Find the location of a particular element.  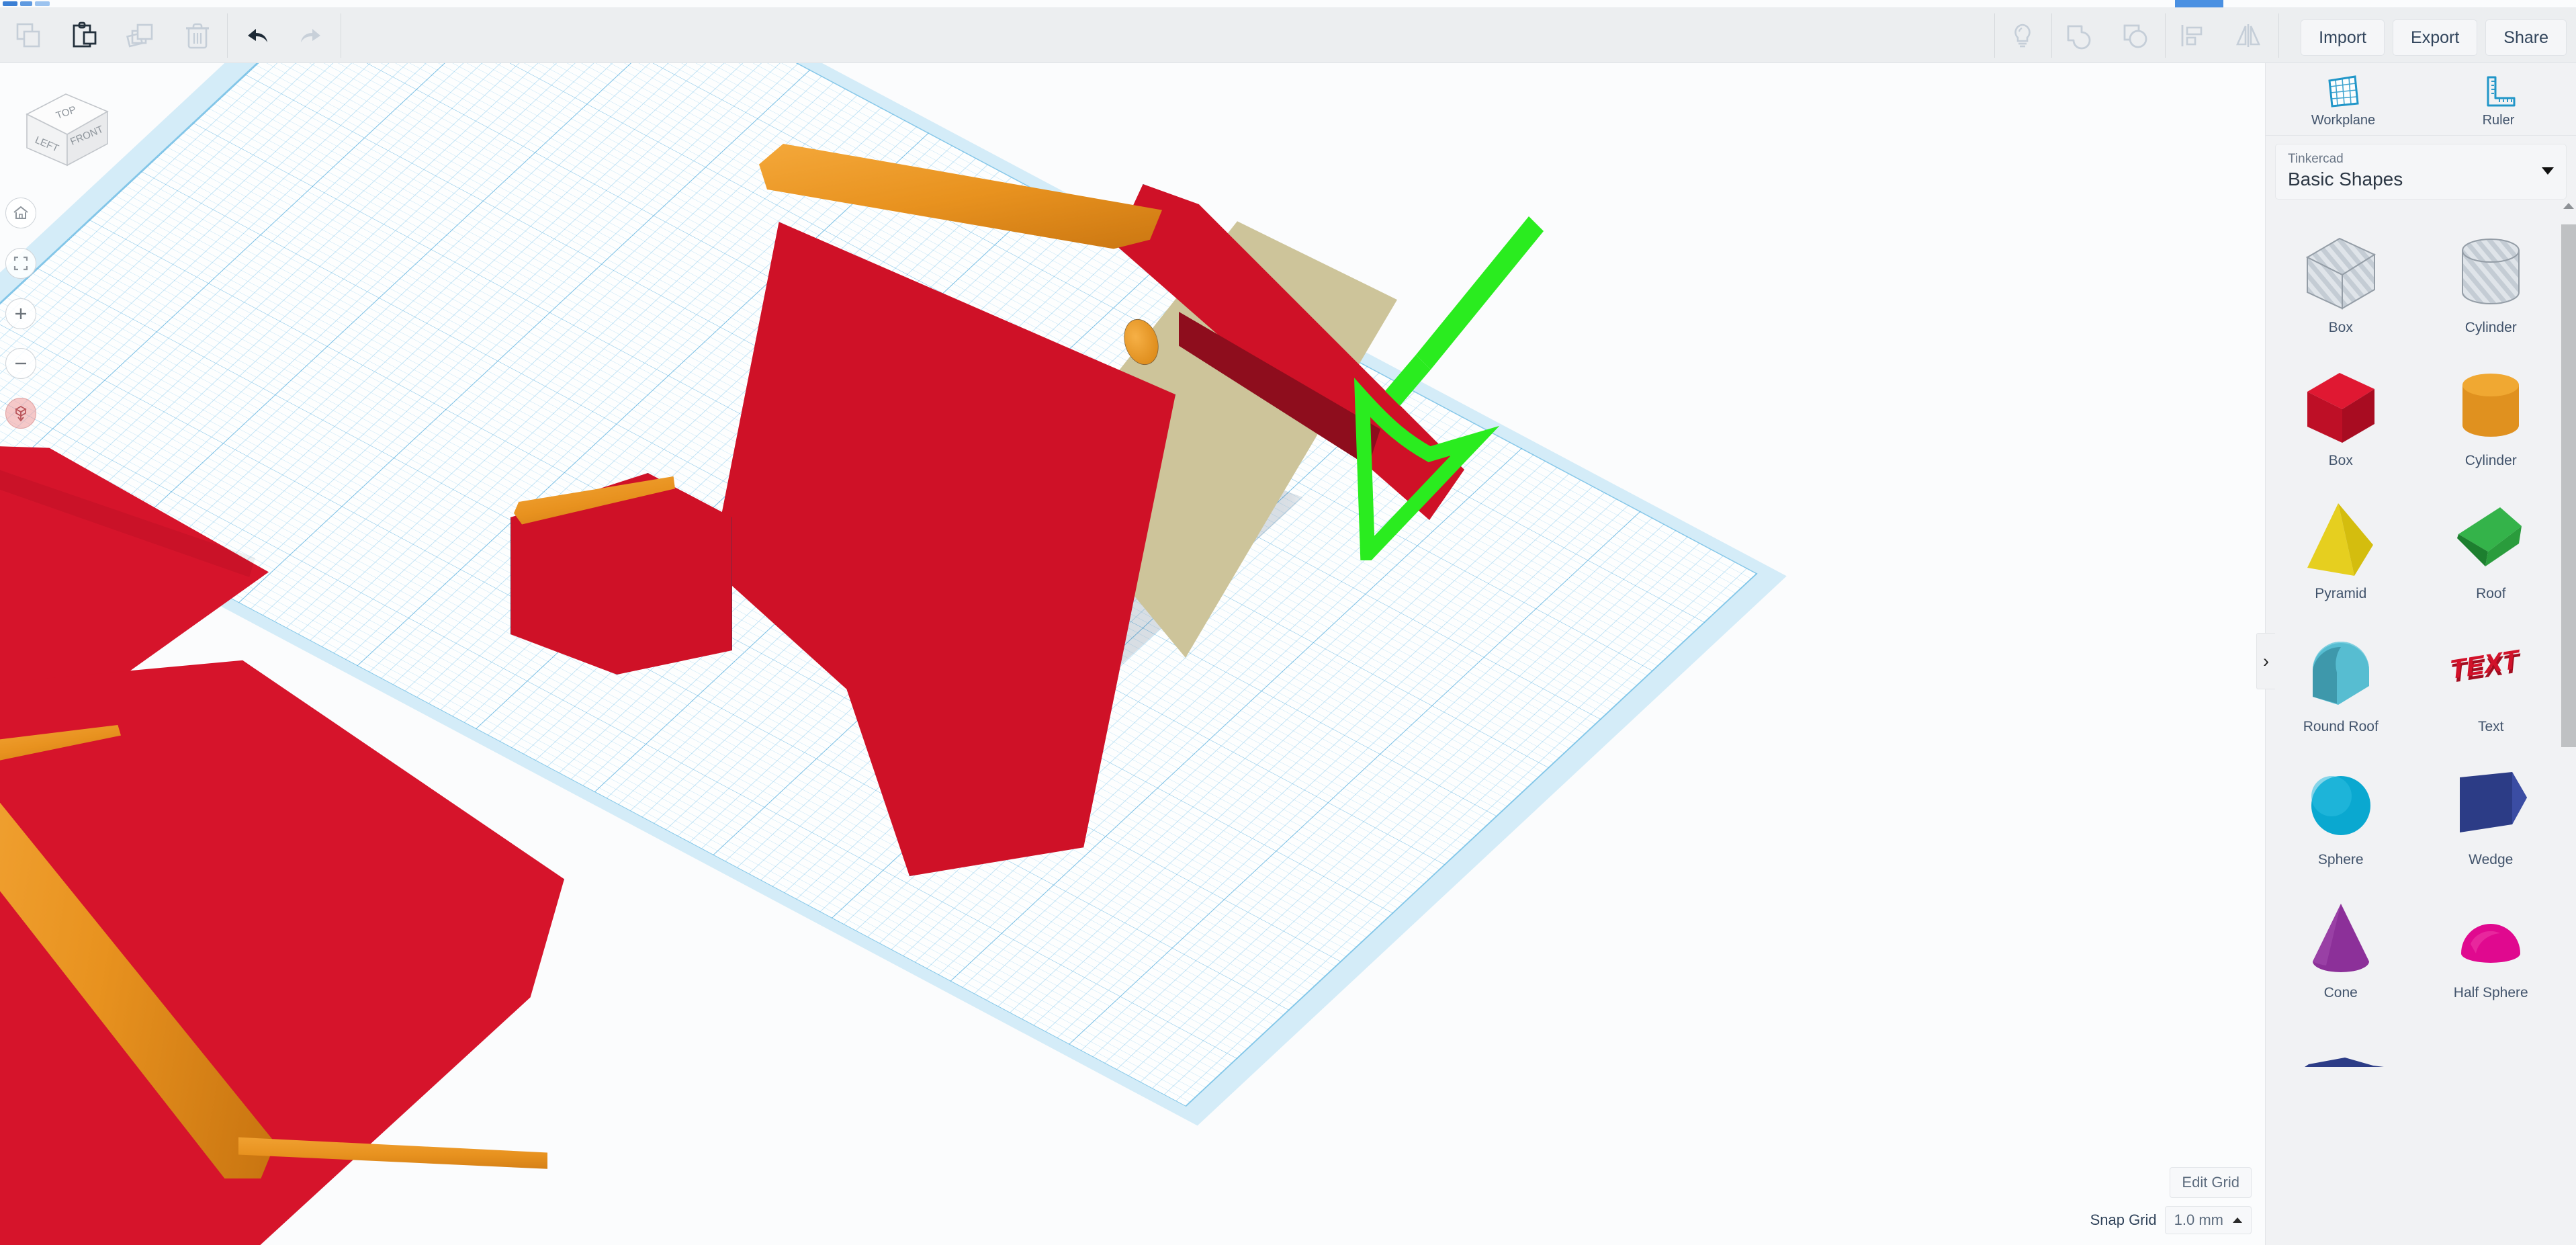

toolbar-right-group is located at coordinates (2137, 35).